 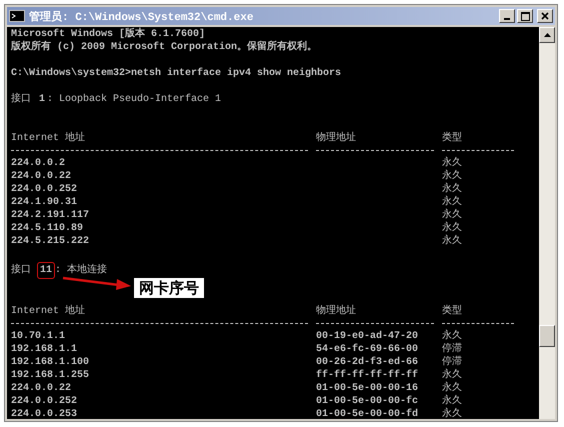 What do you see at coordinates (97, 283) in the screenshot?
I see `arrow-icon` at bounding box center [97, 283].